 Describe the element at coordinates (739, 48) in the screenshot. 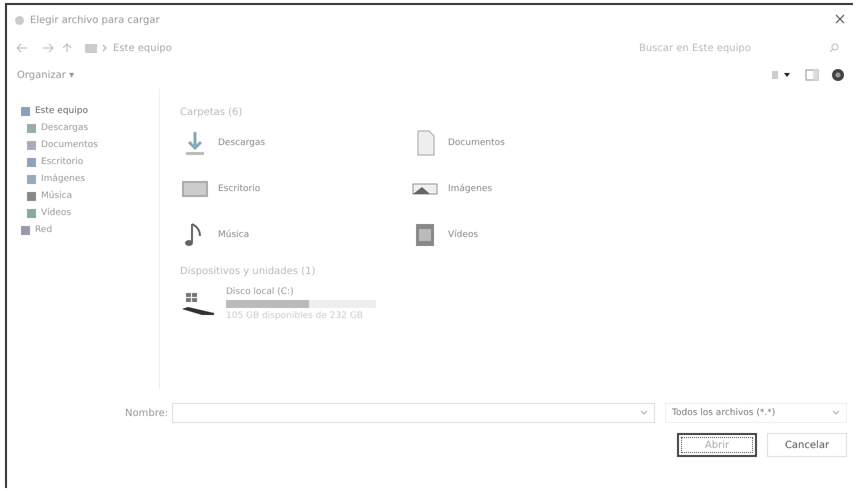

I see `search-field: Buscar en Este equipo` at that location.